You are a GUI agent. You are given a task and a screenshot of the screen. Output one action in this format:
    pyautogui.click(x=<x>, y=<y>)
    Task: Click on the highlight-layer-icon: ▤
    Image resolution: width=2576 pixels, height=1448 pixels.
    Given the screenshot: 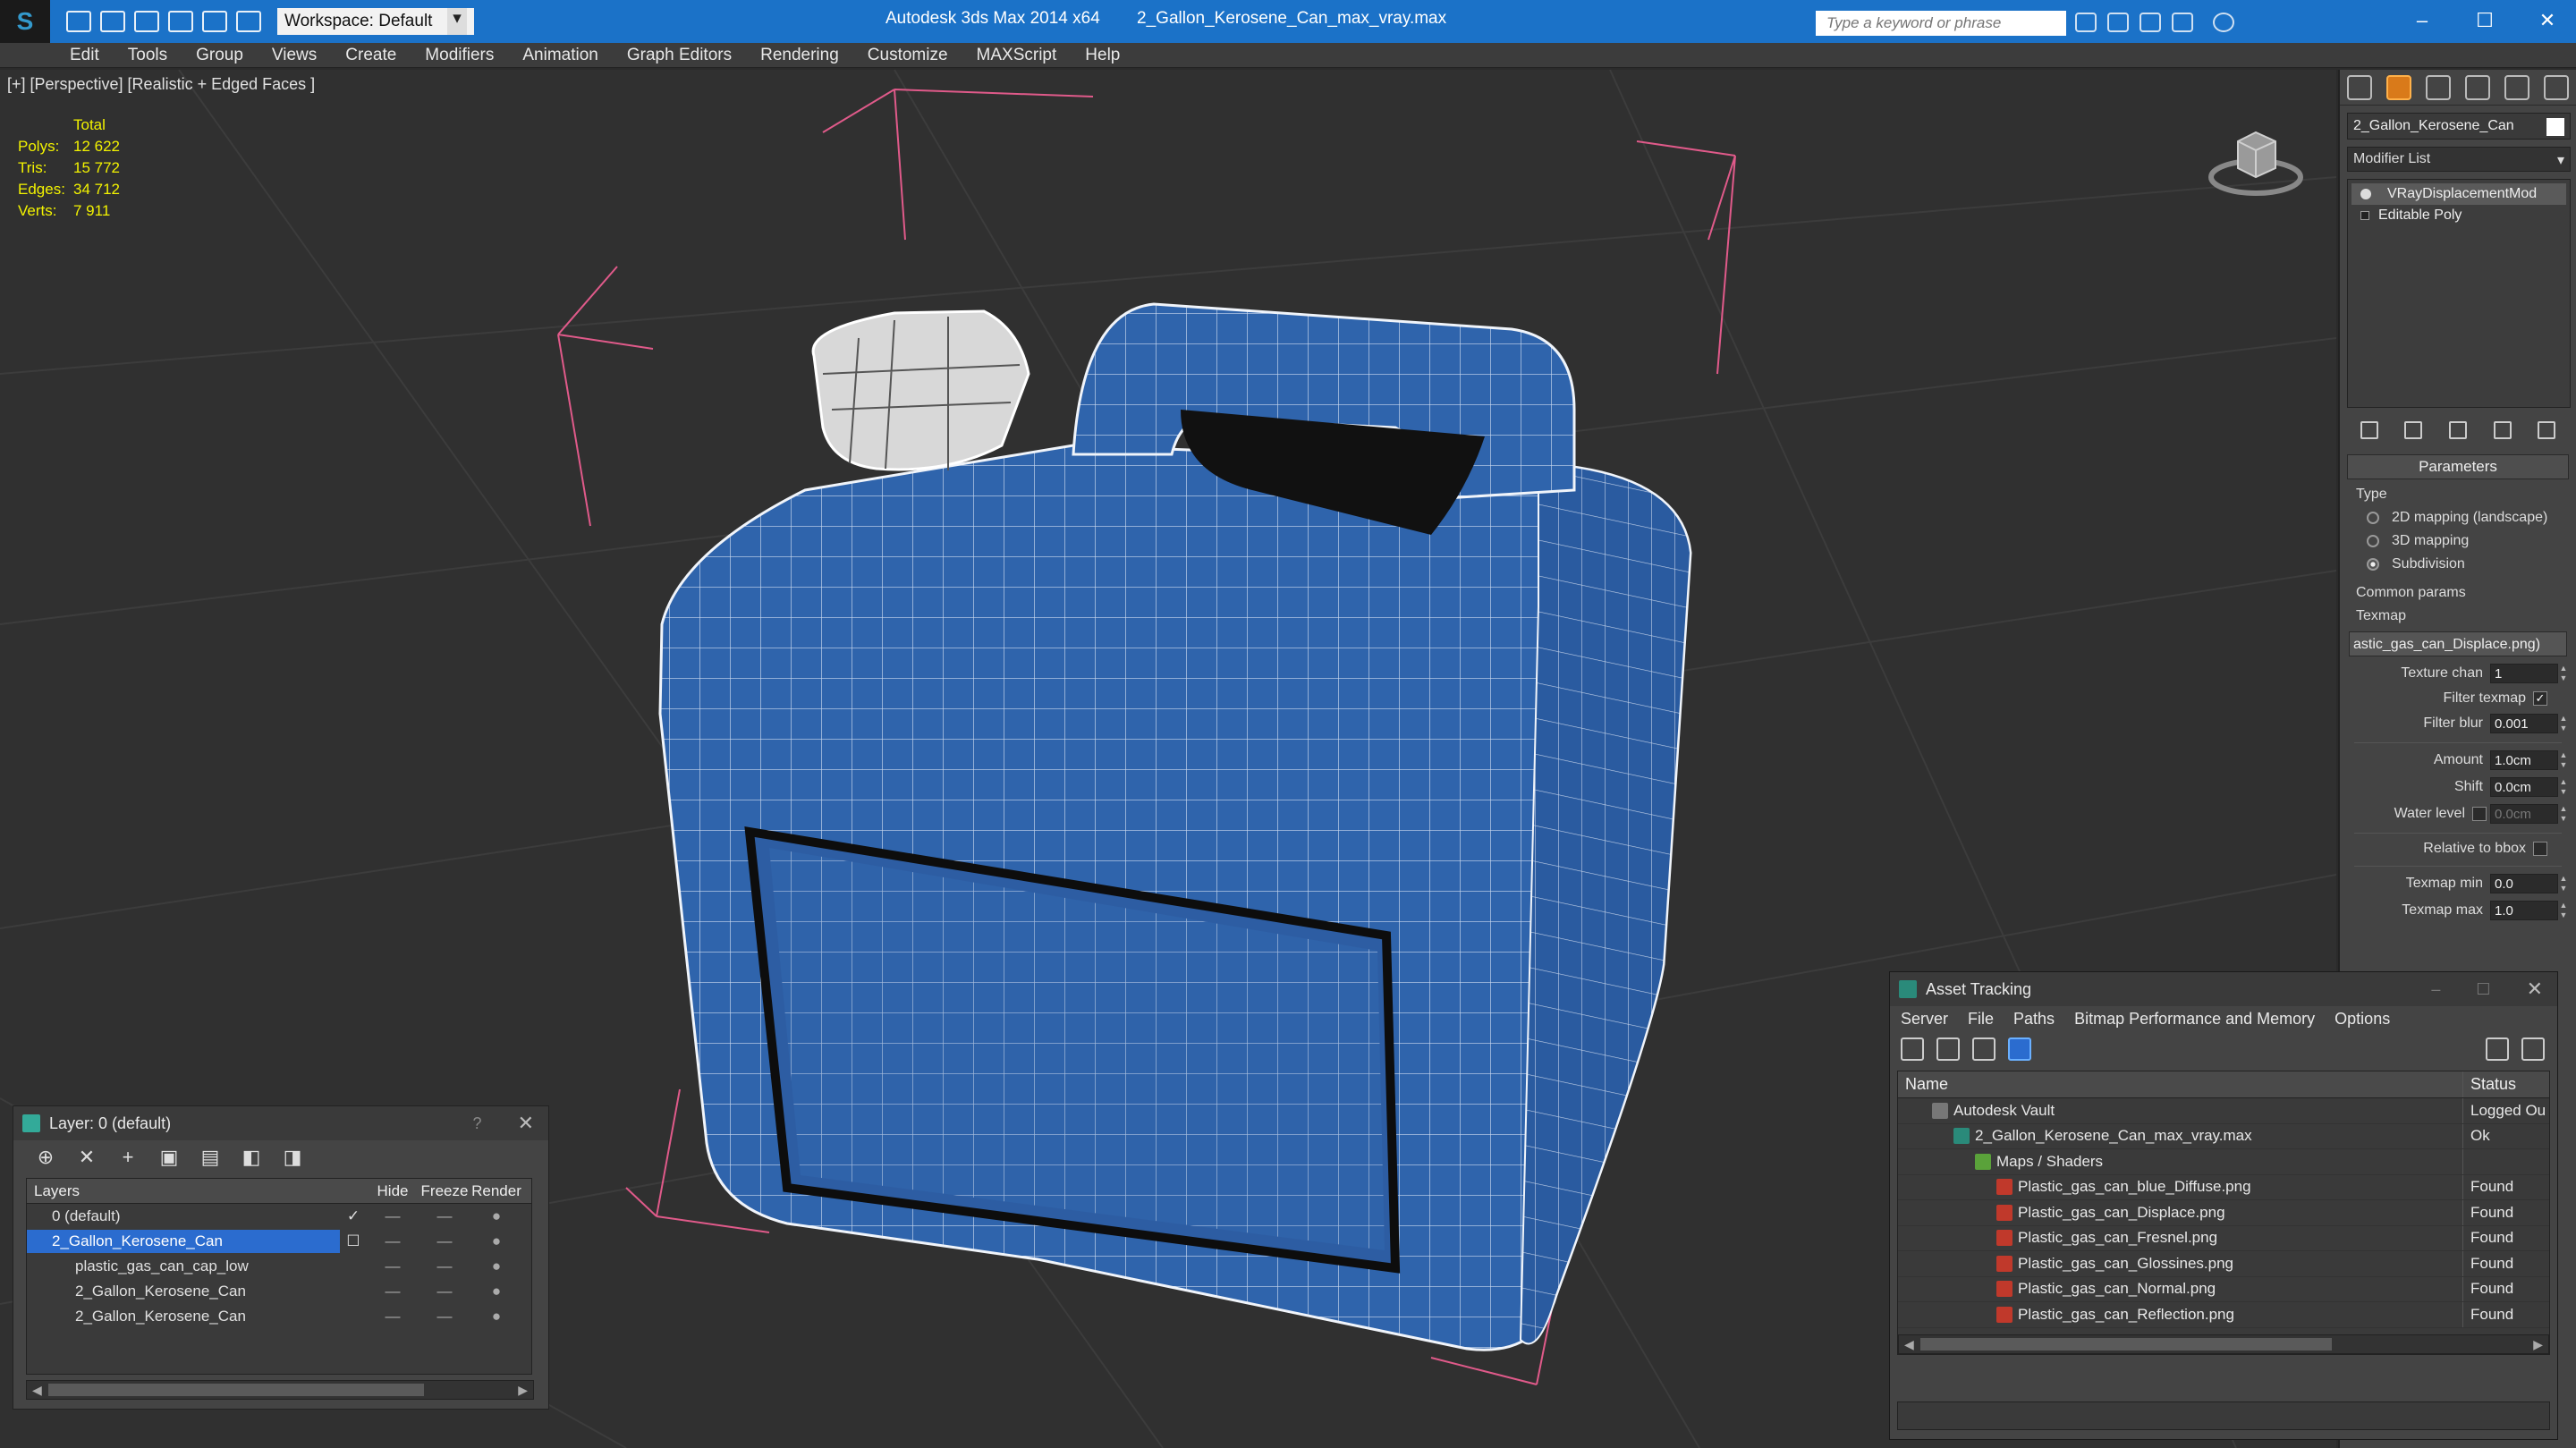 What is the action you would take?
    pyautogui.click(x=210, y=1157)
    